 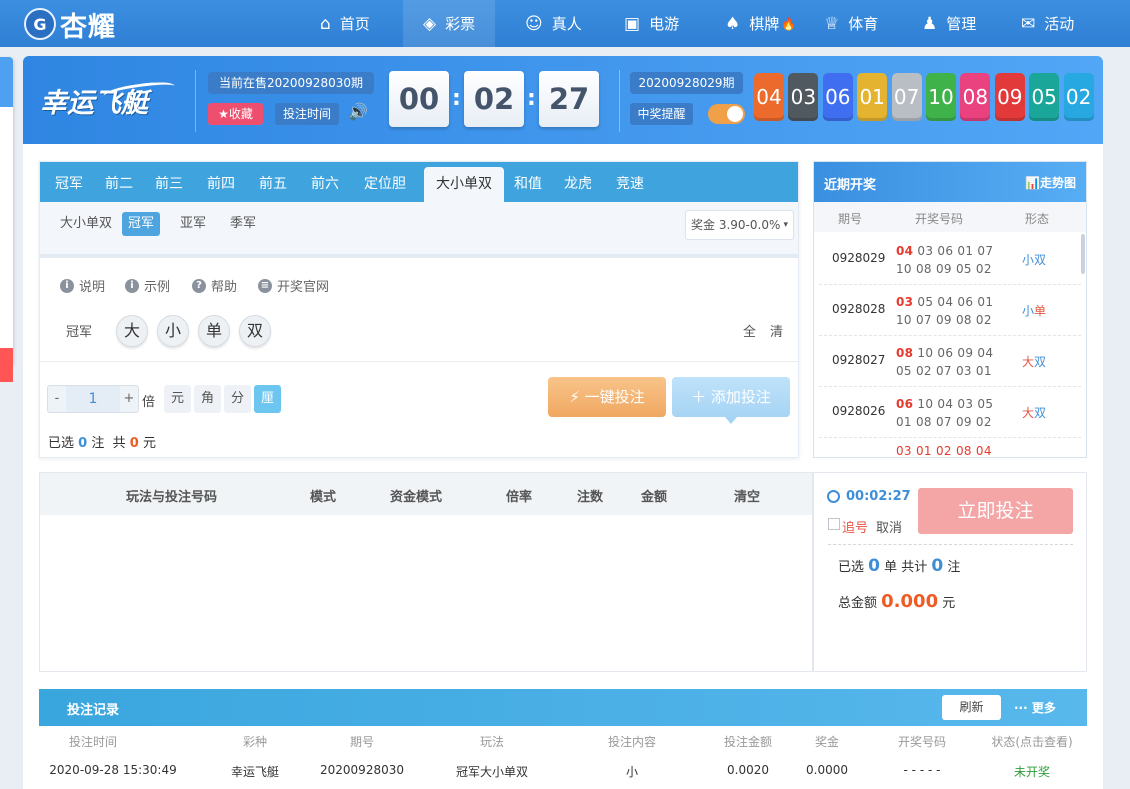 I want to click on multiplier-input: 1, so click(x=93, y=399).